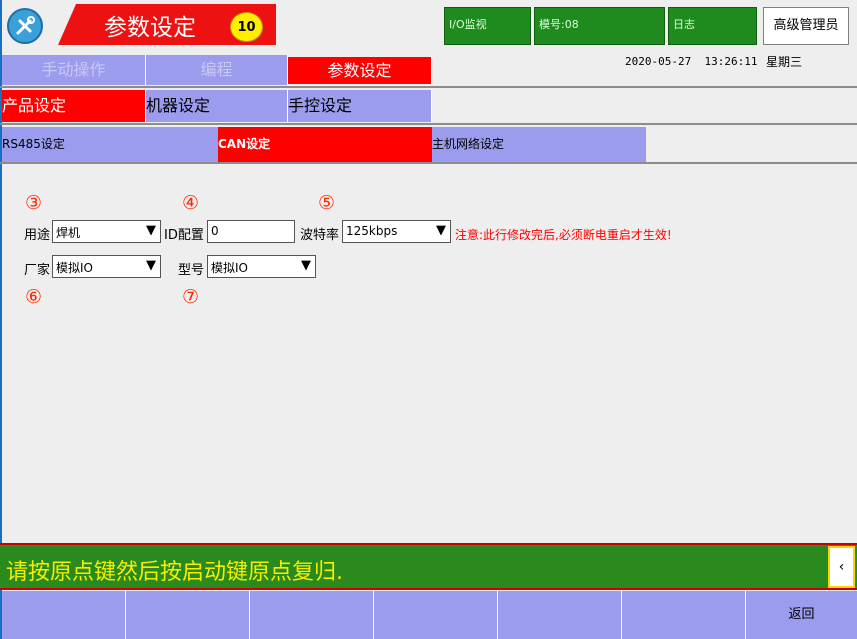 The image size is (857, 639). I want to click on page-title: 参数设定, so click(150, 28).